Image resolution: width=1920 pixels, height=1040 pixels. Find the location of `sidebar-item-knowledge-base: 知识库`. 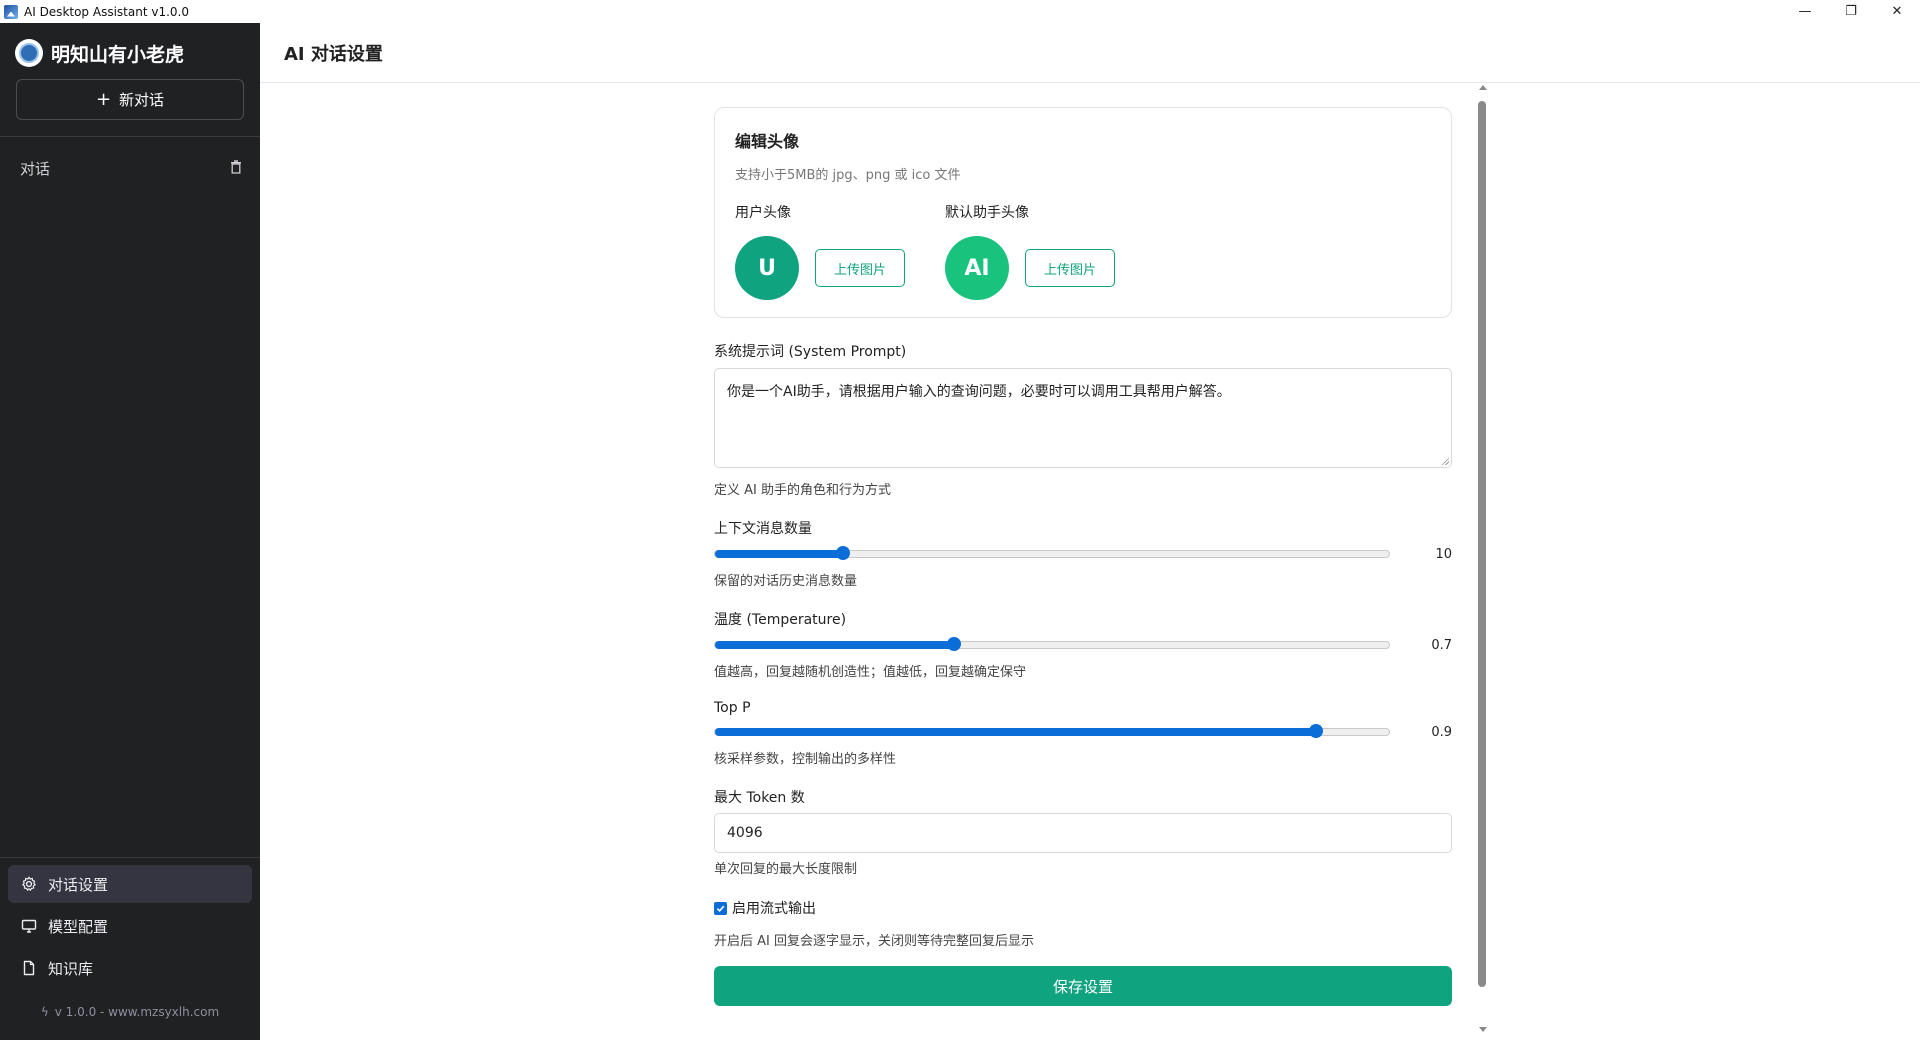

sidebar-item-knowledge-base: 知识库 is located at coordinates (130, 968).